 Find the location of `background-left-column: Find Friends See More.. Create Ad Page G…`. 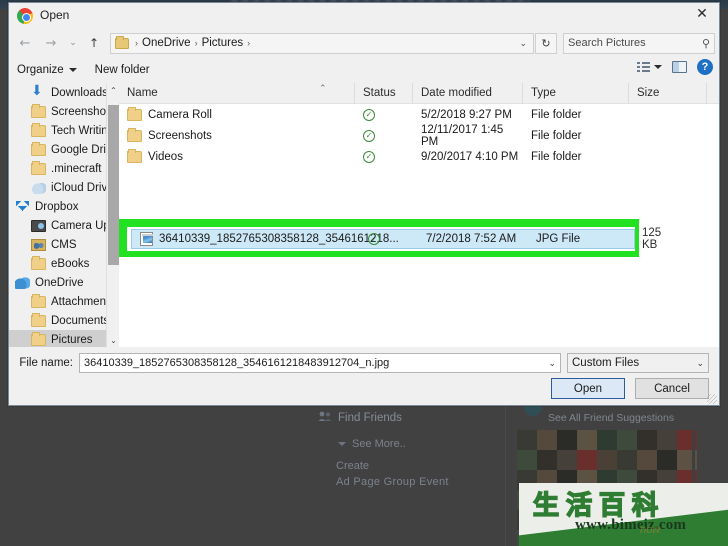

background-left-column: Find Friends See More.. Create Ad Page G… is located at coordinates (416, 473).